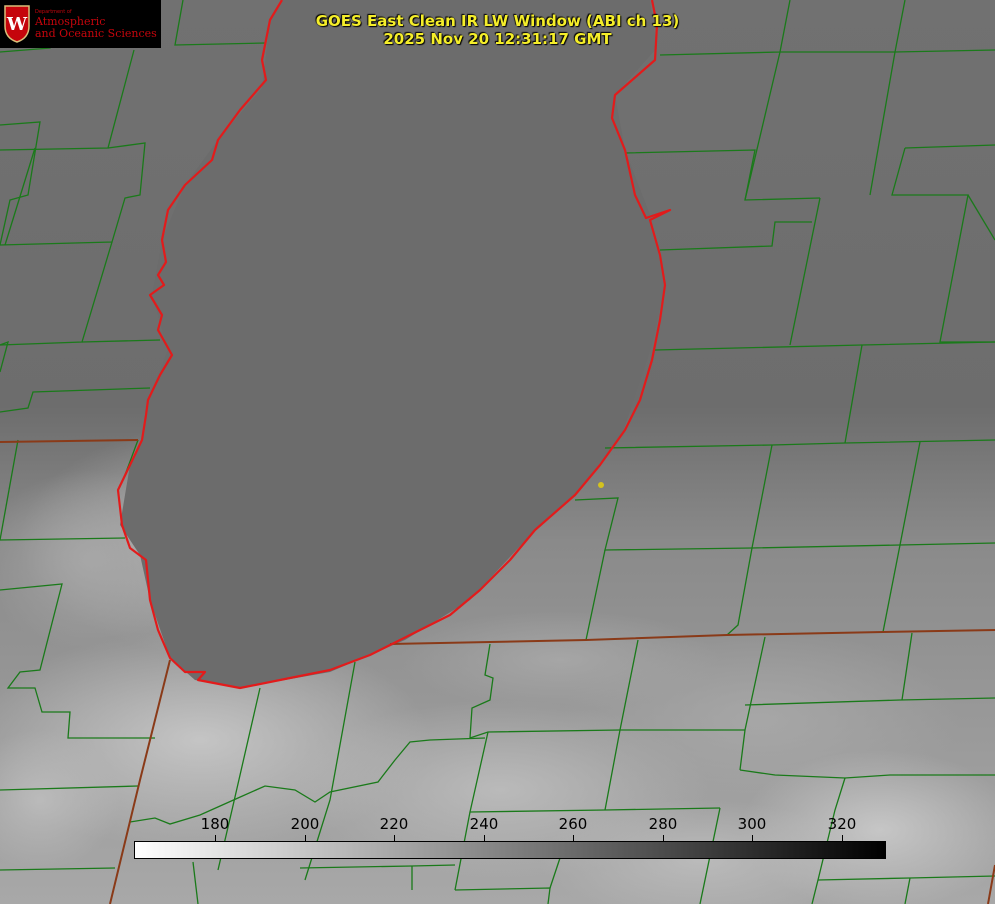  I want to click on colorbar-tick-label: 240, so click(484, 824).